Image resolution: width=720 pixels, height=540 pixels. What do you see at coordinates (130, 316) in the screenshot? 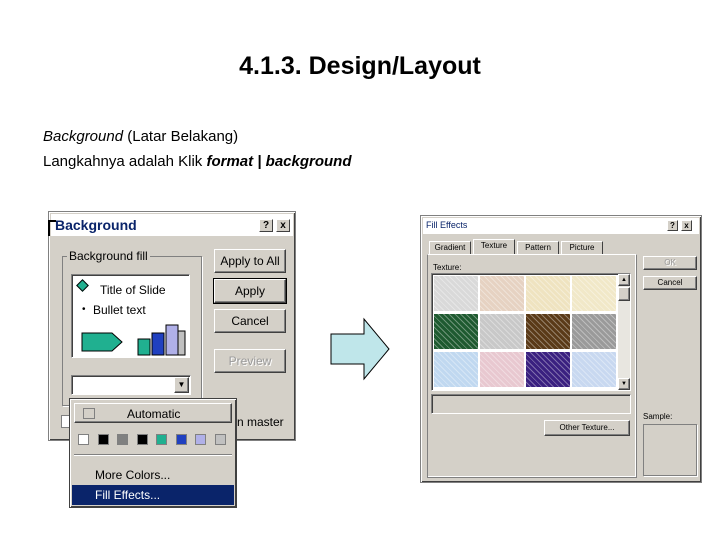
I see `slide-preview: Title of Slide • Bullet text` at bounding box center [130, 316].